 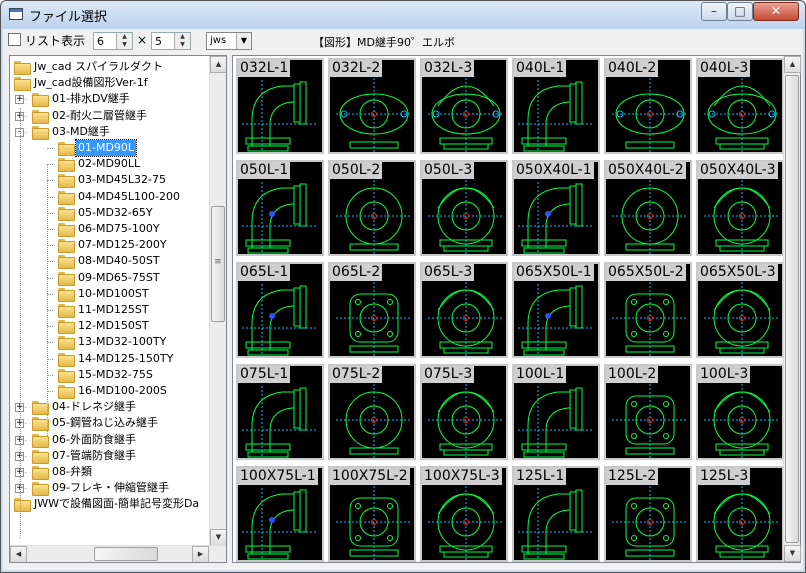 I want to click on tree-item: +06-外面防食継手, so click(x=110, y=440).